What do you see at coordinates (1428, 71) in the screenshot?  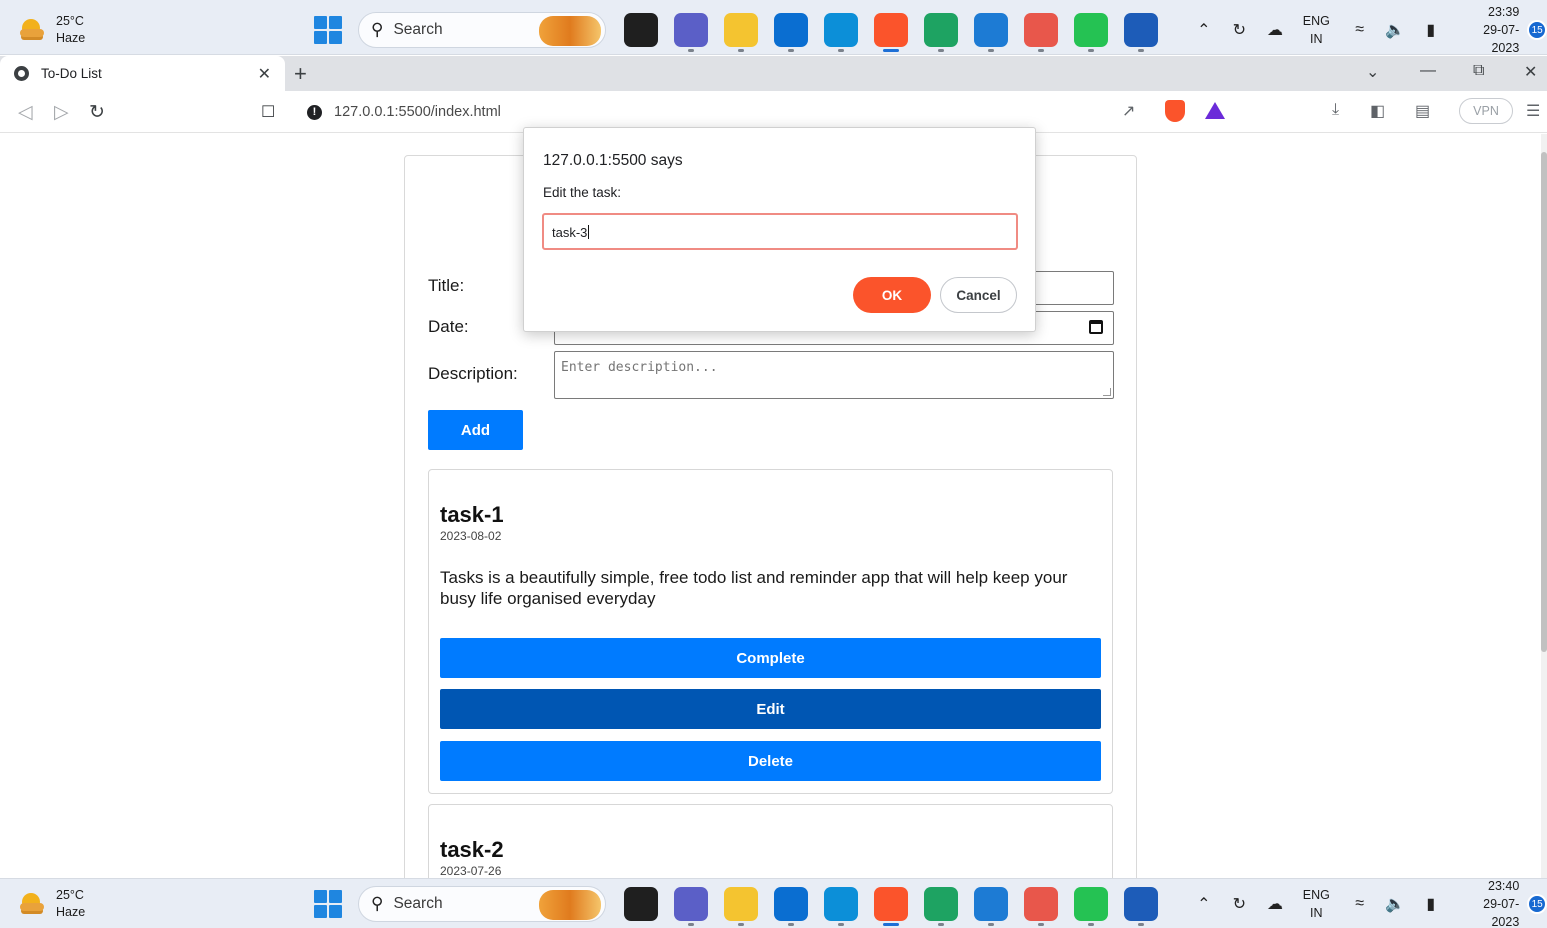 I see `minimize-icon: —` at bounding box center [1428, 71].